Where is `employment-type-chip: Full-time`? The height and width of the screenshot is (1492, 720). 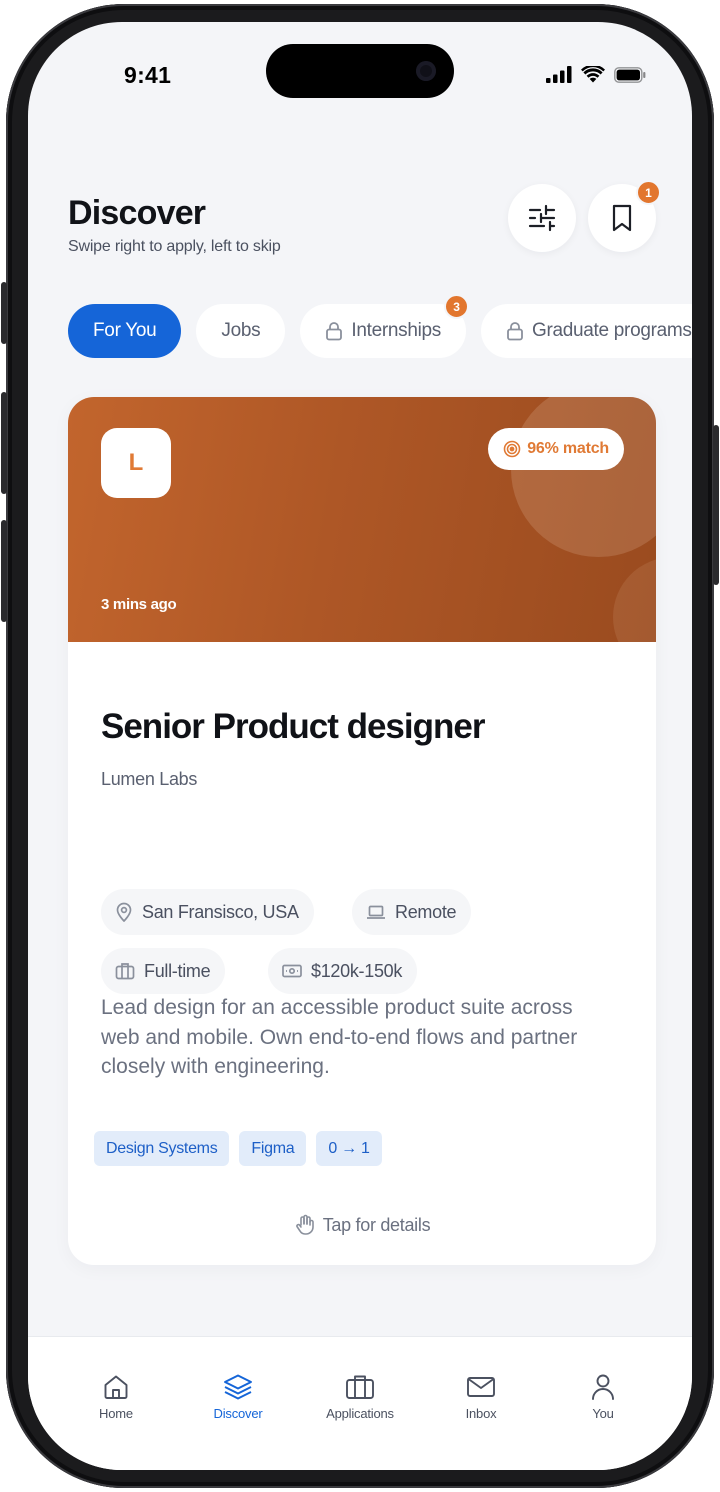
employment-type-chip: Full-time is located at coordinates (163, 971).